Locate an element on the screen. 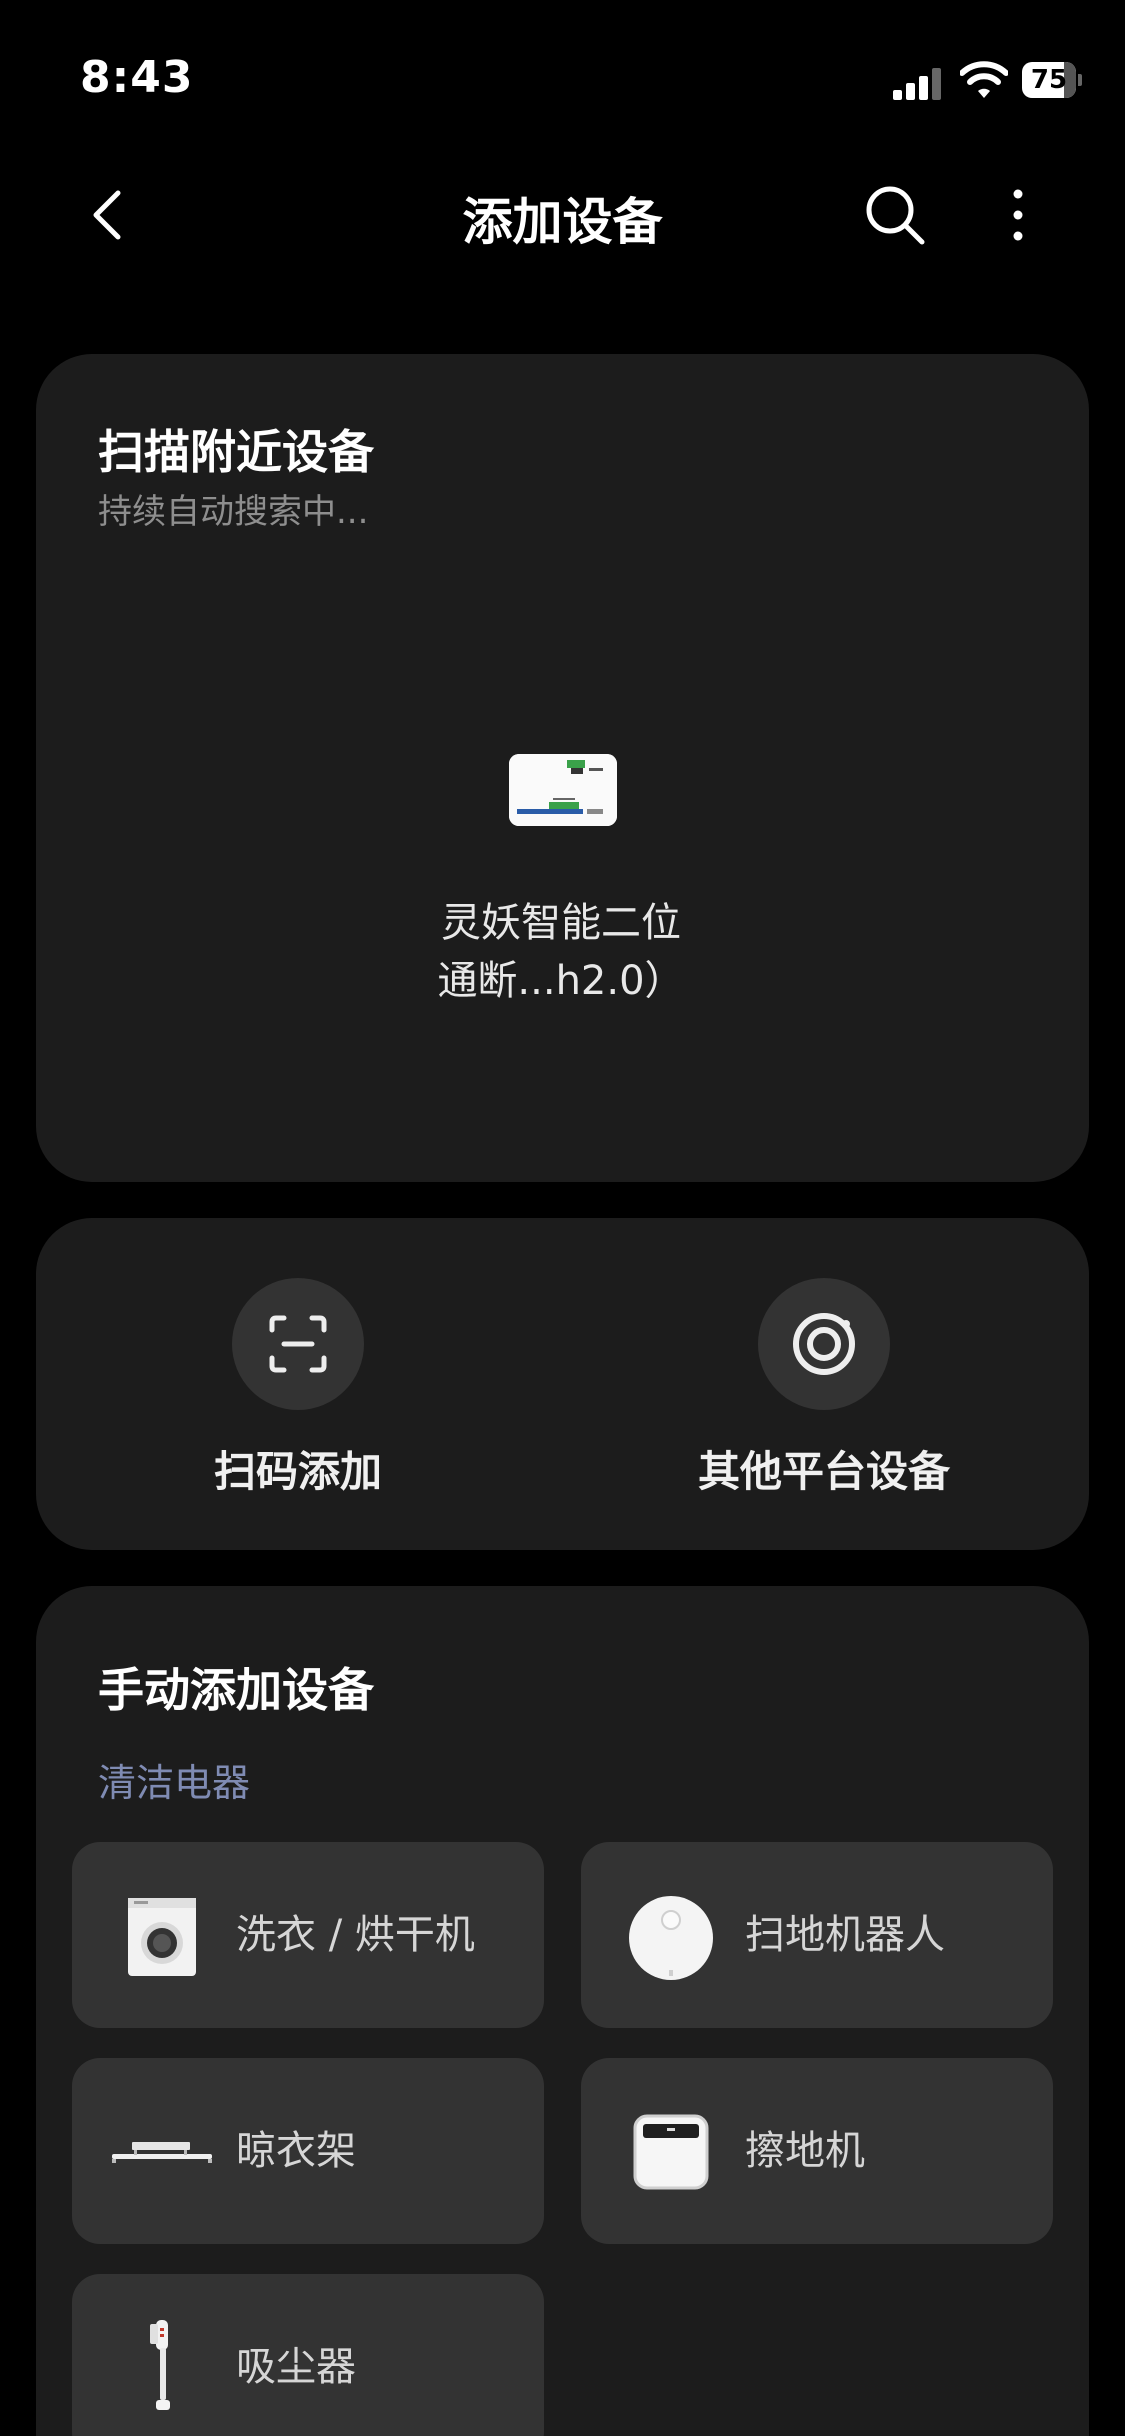 The width and height of the screenshot is (1125, 2436). battery-percentage: 75 is located at coordinates (1049, 80).